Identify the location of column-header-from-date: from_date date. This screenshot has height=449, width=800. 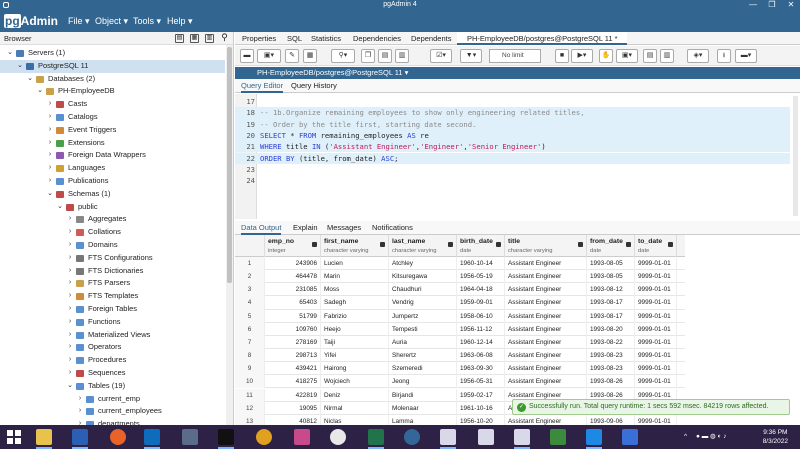
(611, 246).